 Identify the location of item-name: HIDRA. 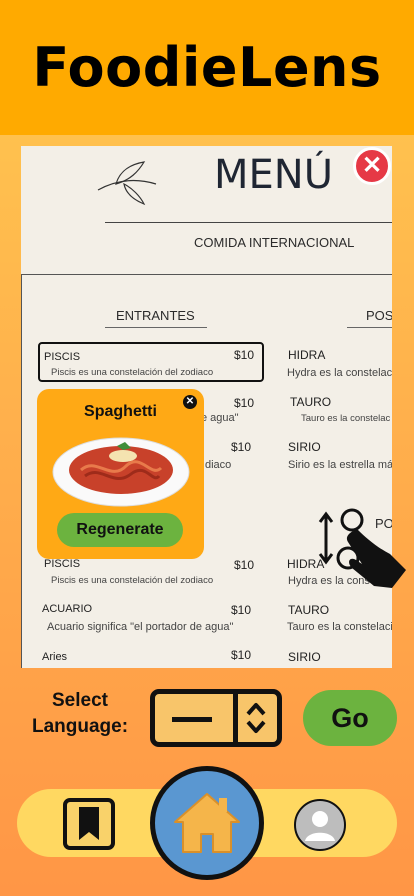
(306, 355).